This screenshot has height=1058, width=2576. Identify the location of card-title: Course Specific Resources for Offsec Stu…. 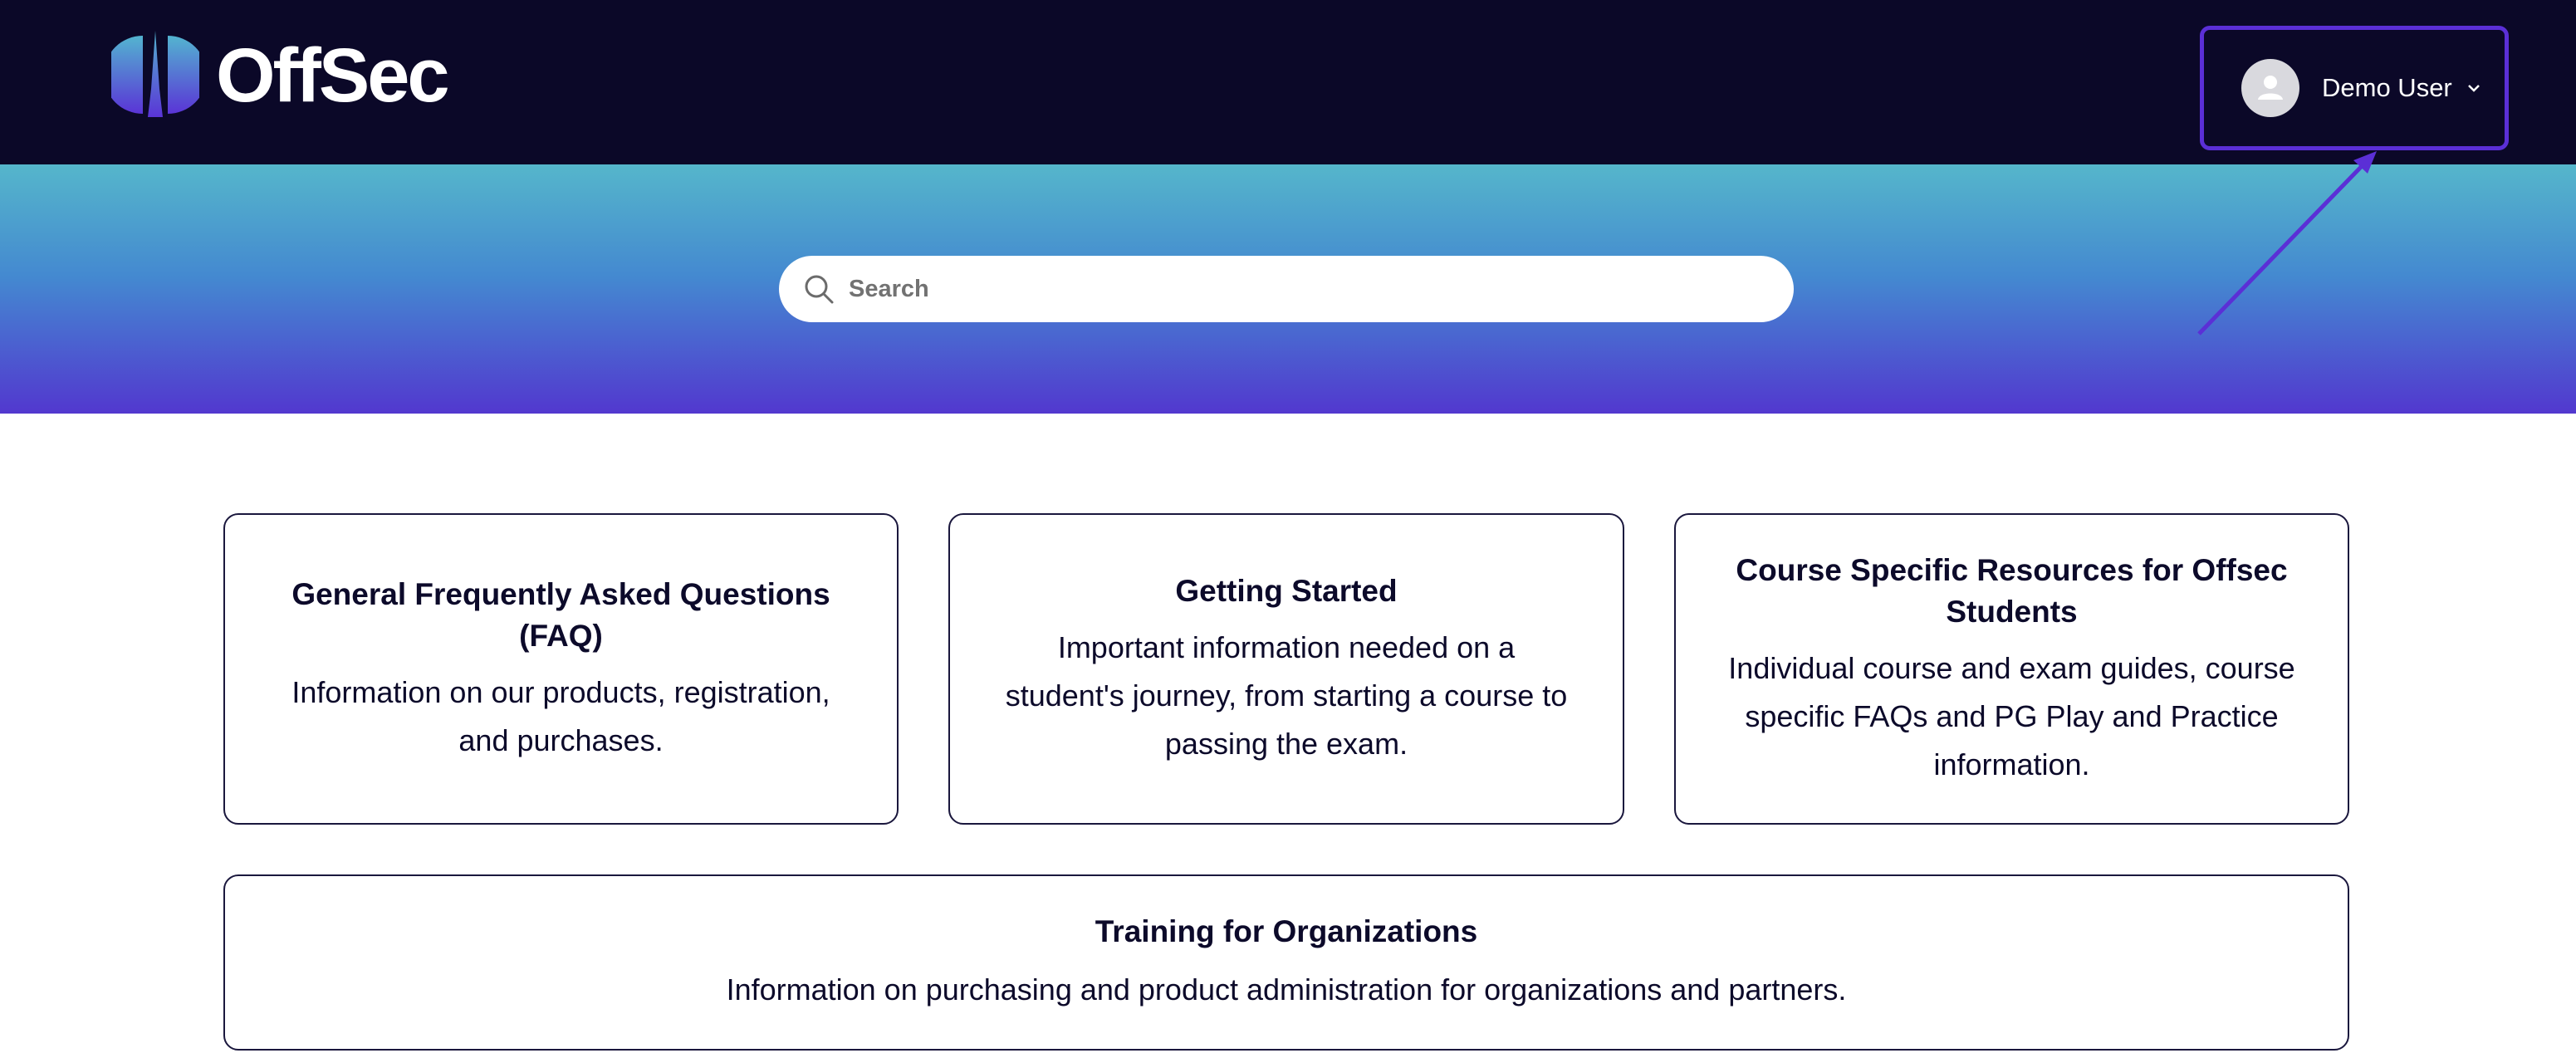
(2012, 590).